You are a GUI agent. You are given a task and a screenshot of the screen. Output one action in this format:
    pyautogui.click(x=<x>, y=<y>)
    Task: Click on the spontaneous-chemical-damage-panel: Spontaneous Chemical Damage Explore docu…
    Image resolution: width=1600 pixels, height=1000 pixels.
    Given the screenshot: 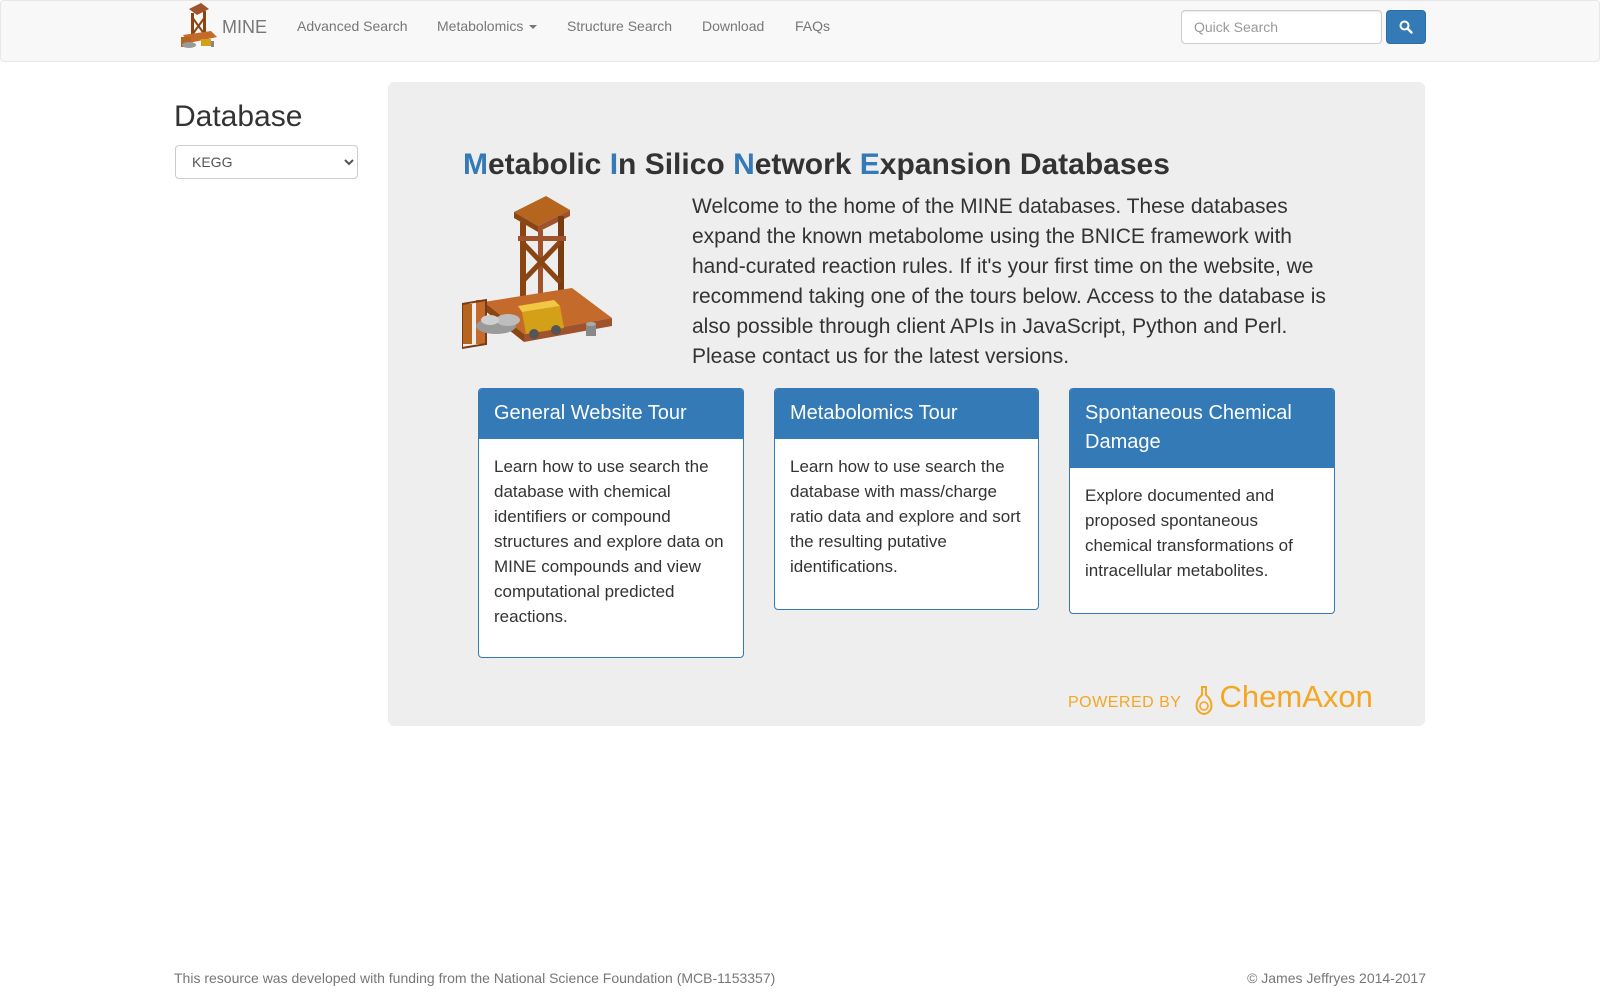 What is the action you would take?
    pyautogui.click(x=1202, y=501)
    